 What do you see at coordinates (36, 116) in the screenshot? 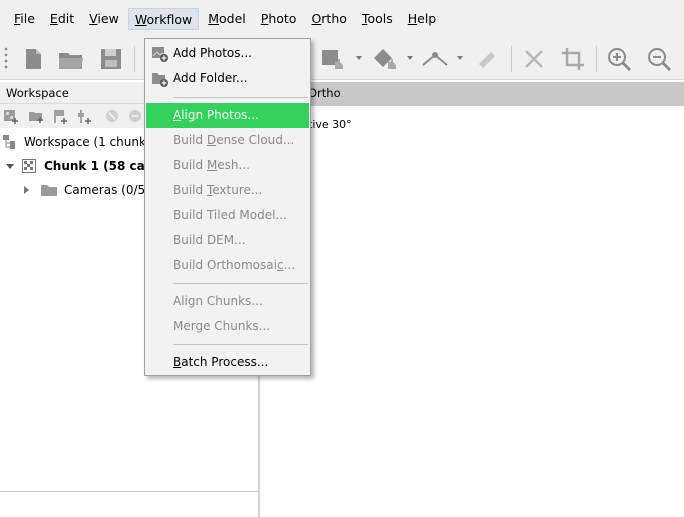
I see `add-photos-folder-icon` at bounding box center [36, 116].